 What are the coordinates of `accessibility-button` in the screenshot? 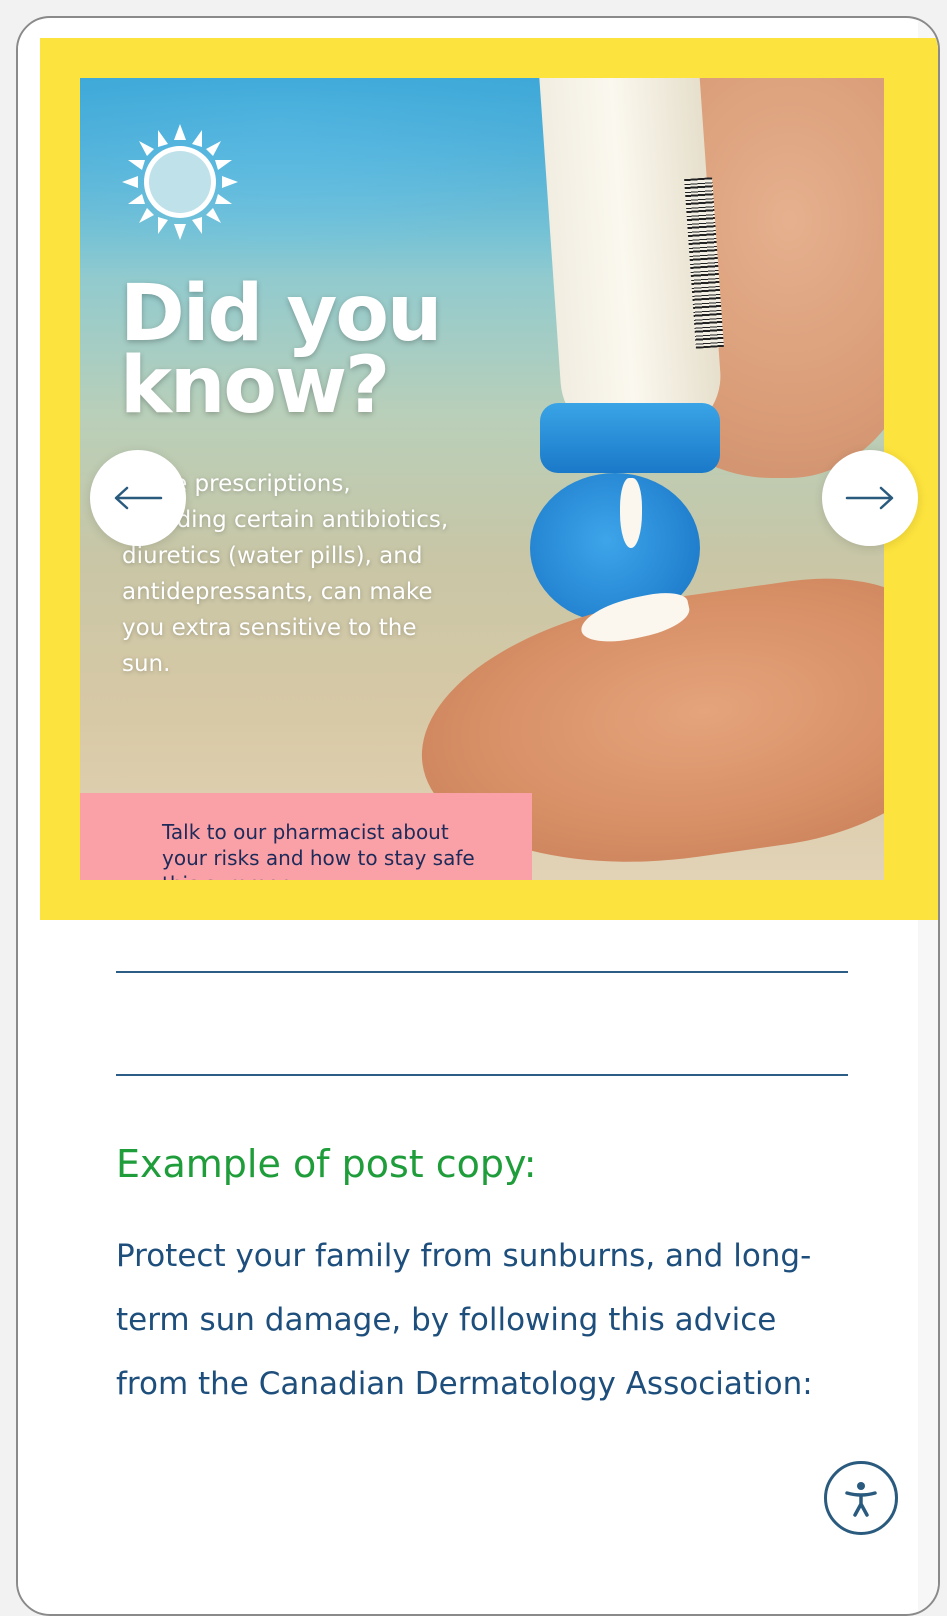 It's located at (861, 1498).